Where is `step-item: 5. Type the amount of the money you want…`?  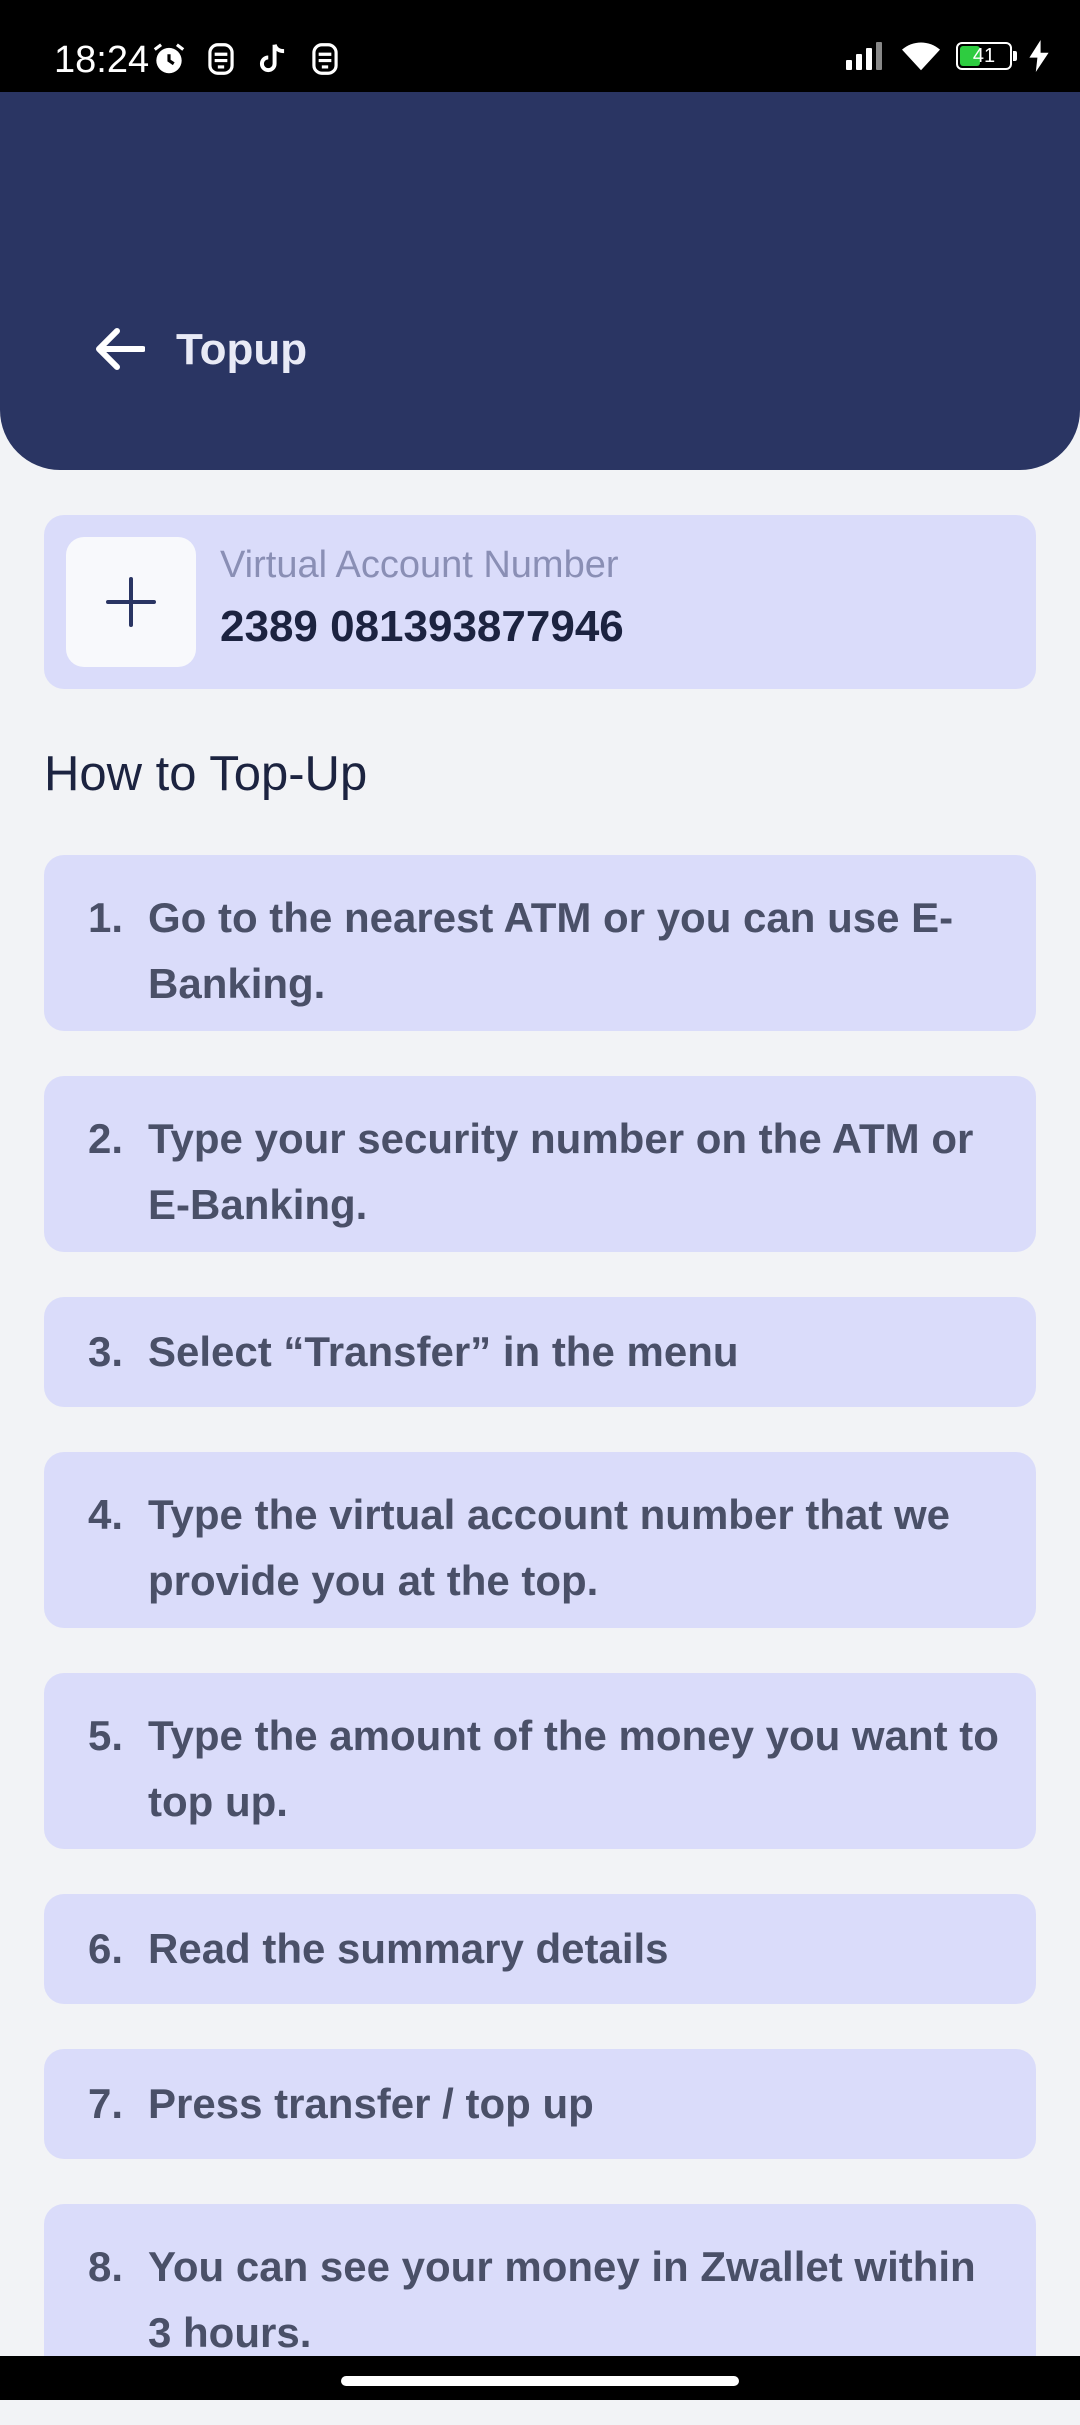
step-item: 5. Type the amount of the money you want… is located at coordinates (540, 1761).